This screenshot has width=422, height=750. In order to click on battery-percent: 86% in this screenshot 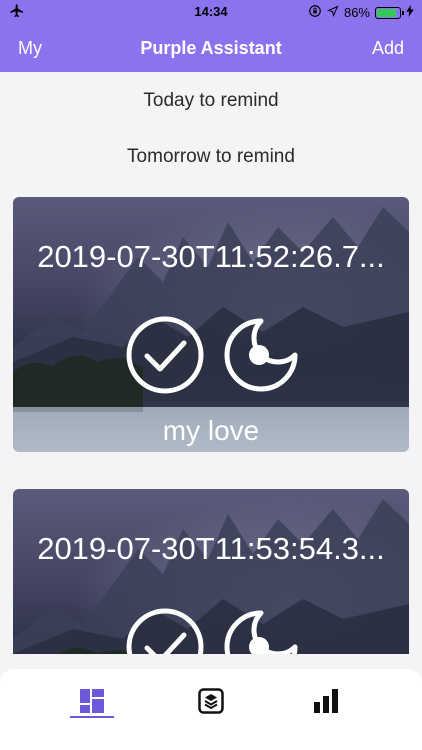, I will do `click(356, 12)`.